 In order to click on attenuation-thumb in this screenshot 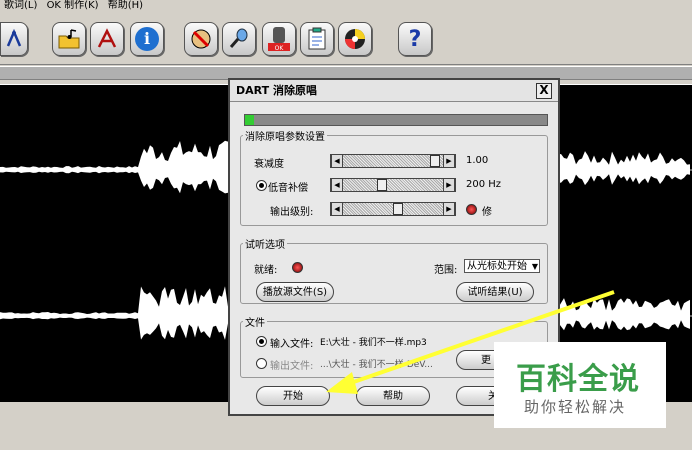, I will do `click(435, 161)`.